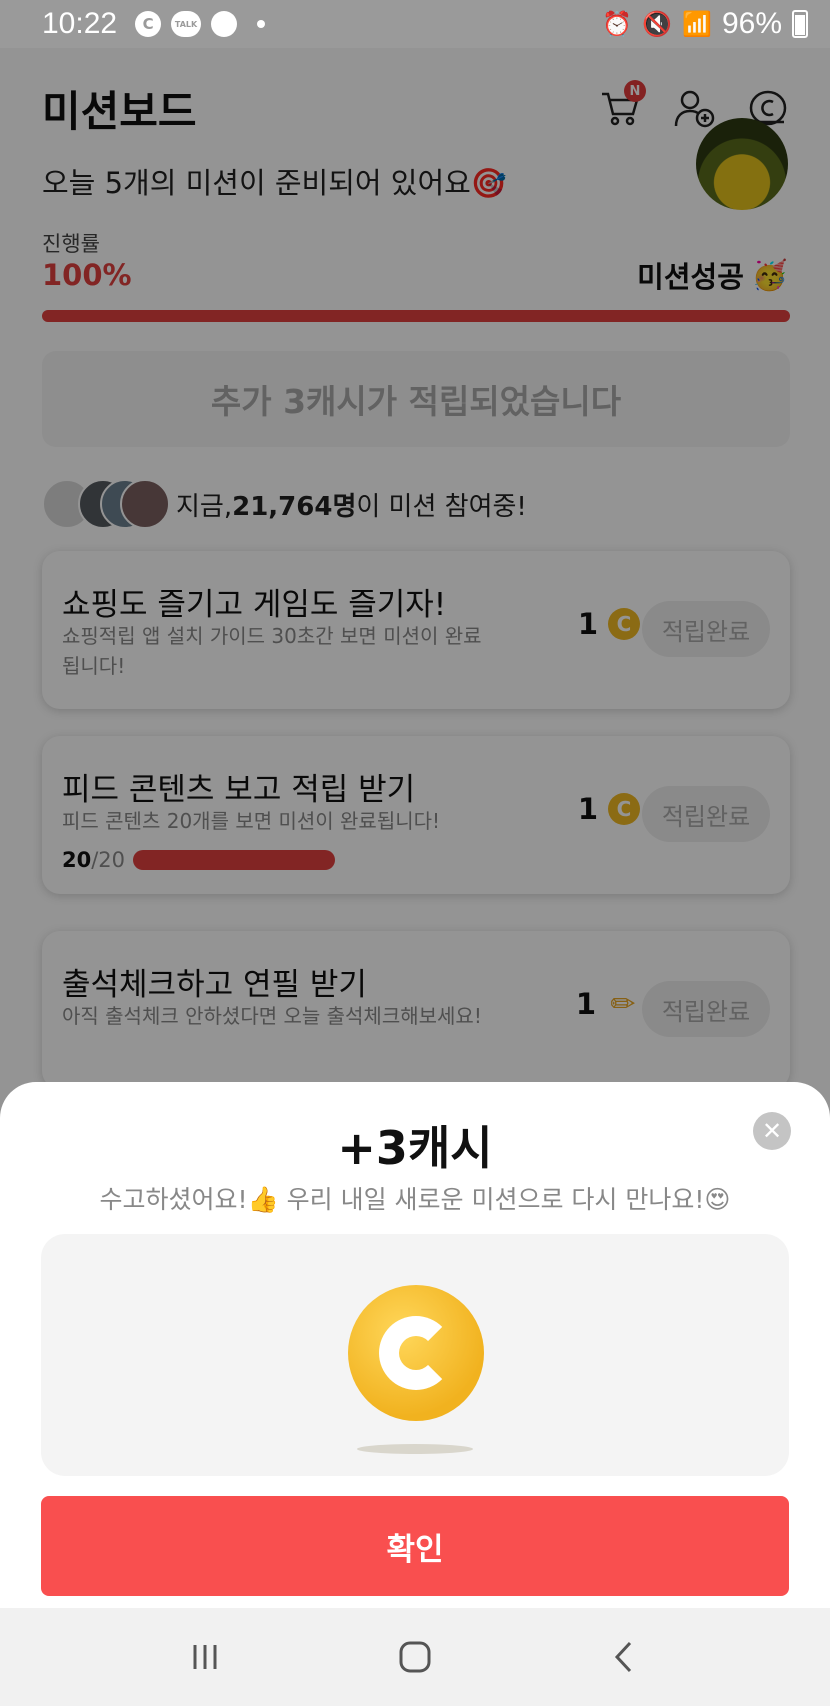 This screenshot has width=830, height=1706. What do you see at coordinates (415, 1449) in the screenshot?
I see `coin-shadow` at bounding box center [415, 1449].